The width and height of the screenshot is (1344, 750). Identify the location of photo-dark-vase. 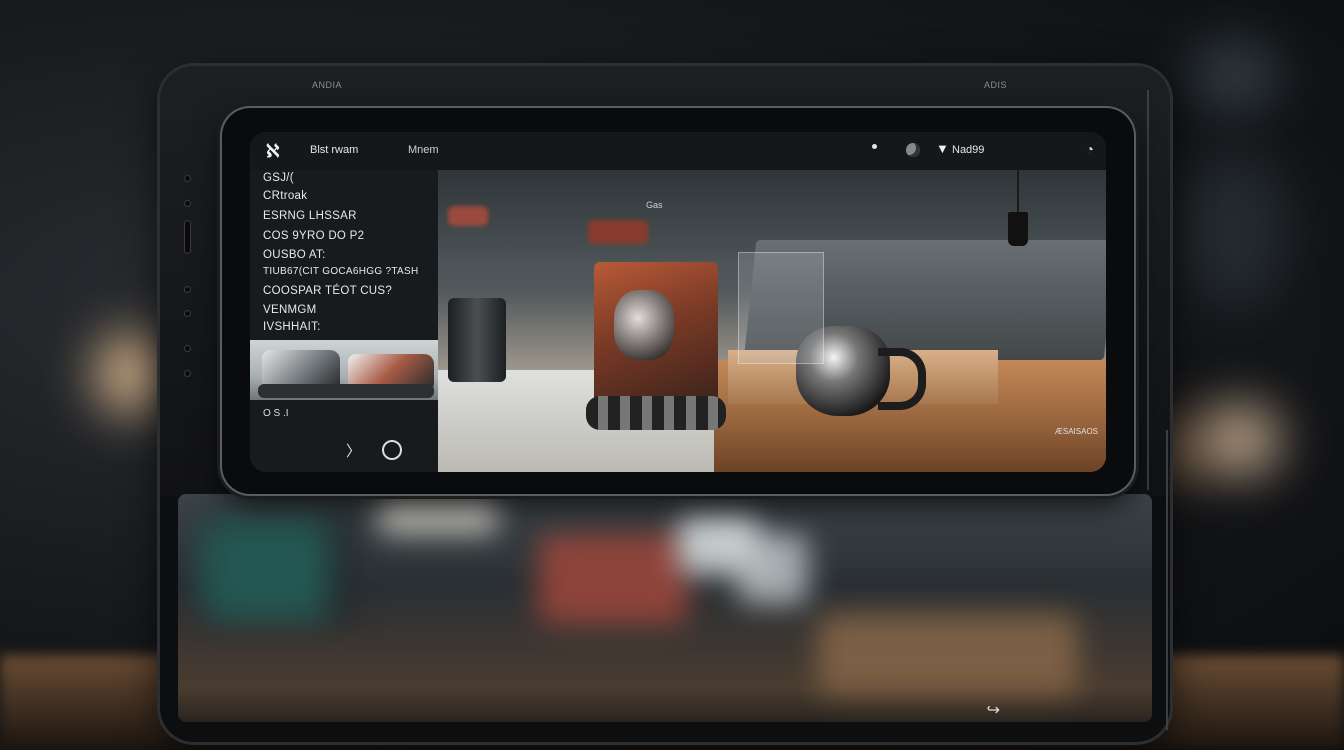
(477, 340).